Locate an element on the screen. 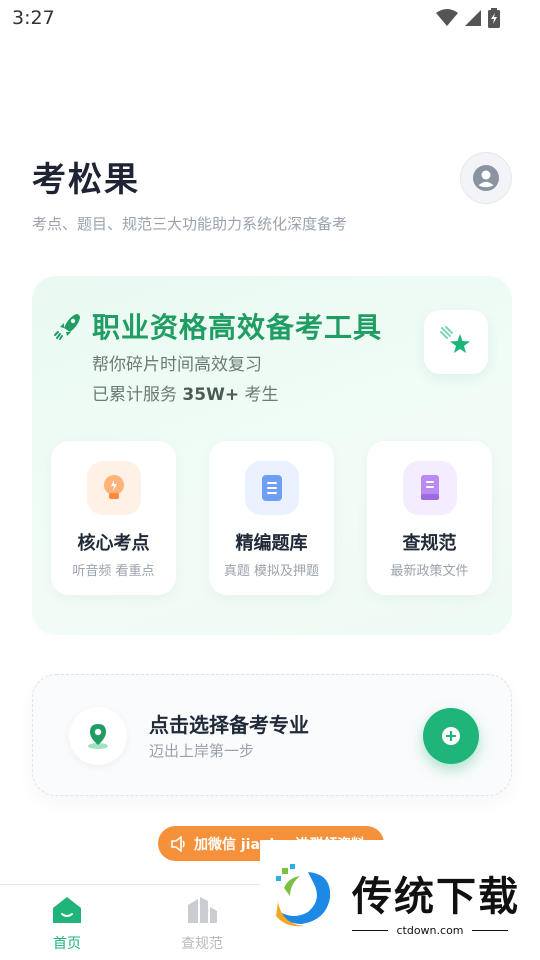 The width and height of the screenshot is (540, 960). nav-item-standards: 查规范 is located at coordinates (202, 924).